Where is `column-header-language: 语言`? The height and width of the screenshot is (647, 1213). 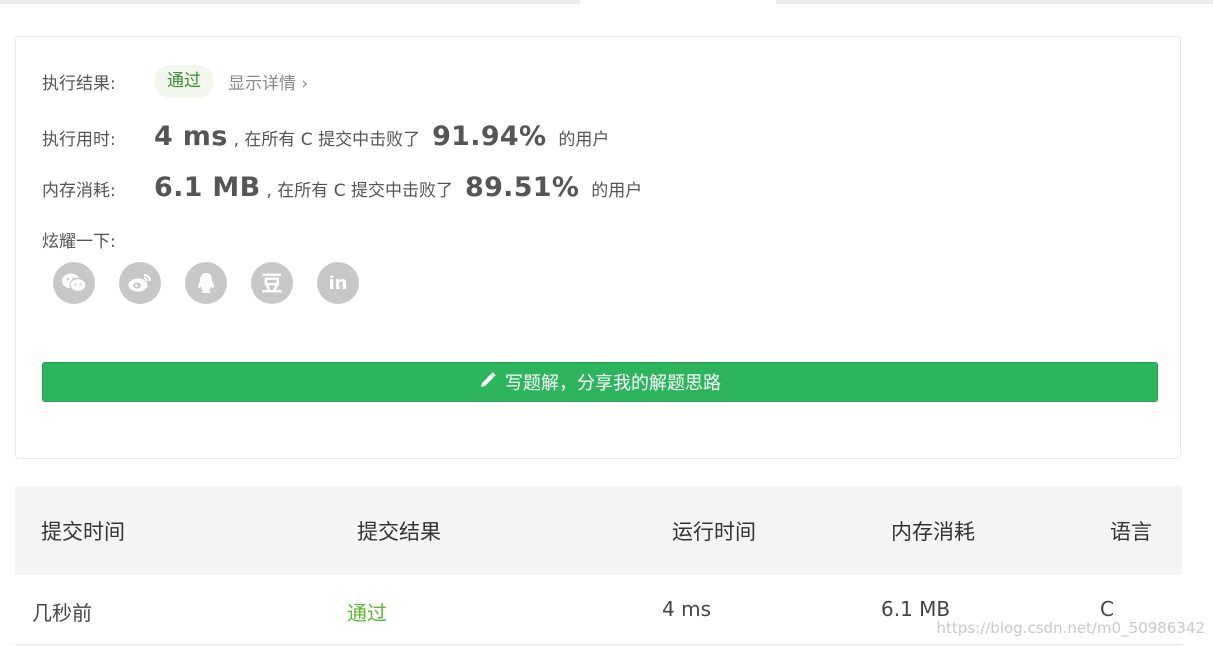 column-header-language: 语言 is located at coordinates (1131, 531).